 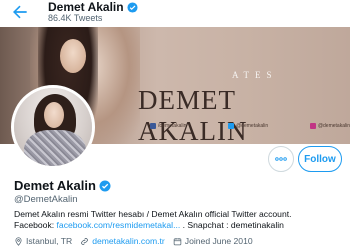 I want to click on location-pin-icon, so click(x=18, y=241).